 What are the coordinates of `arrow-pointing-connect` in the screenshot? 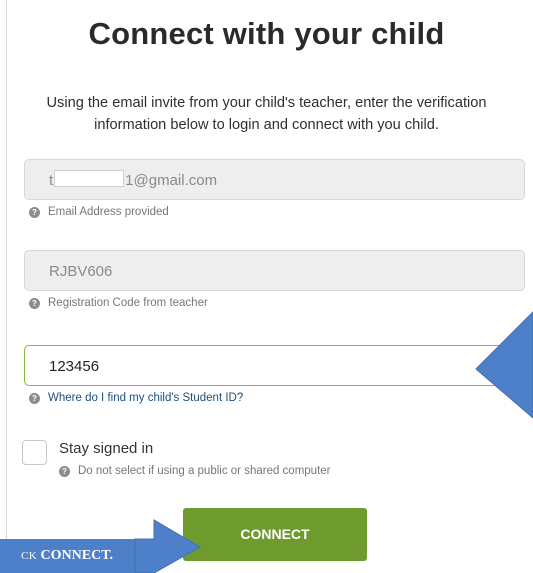 It's located at (168, 546).